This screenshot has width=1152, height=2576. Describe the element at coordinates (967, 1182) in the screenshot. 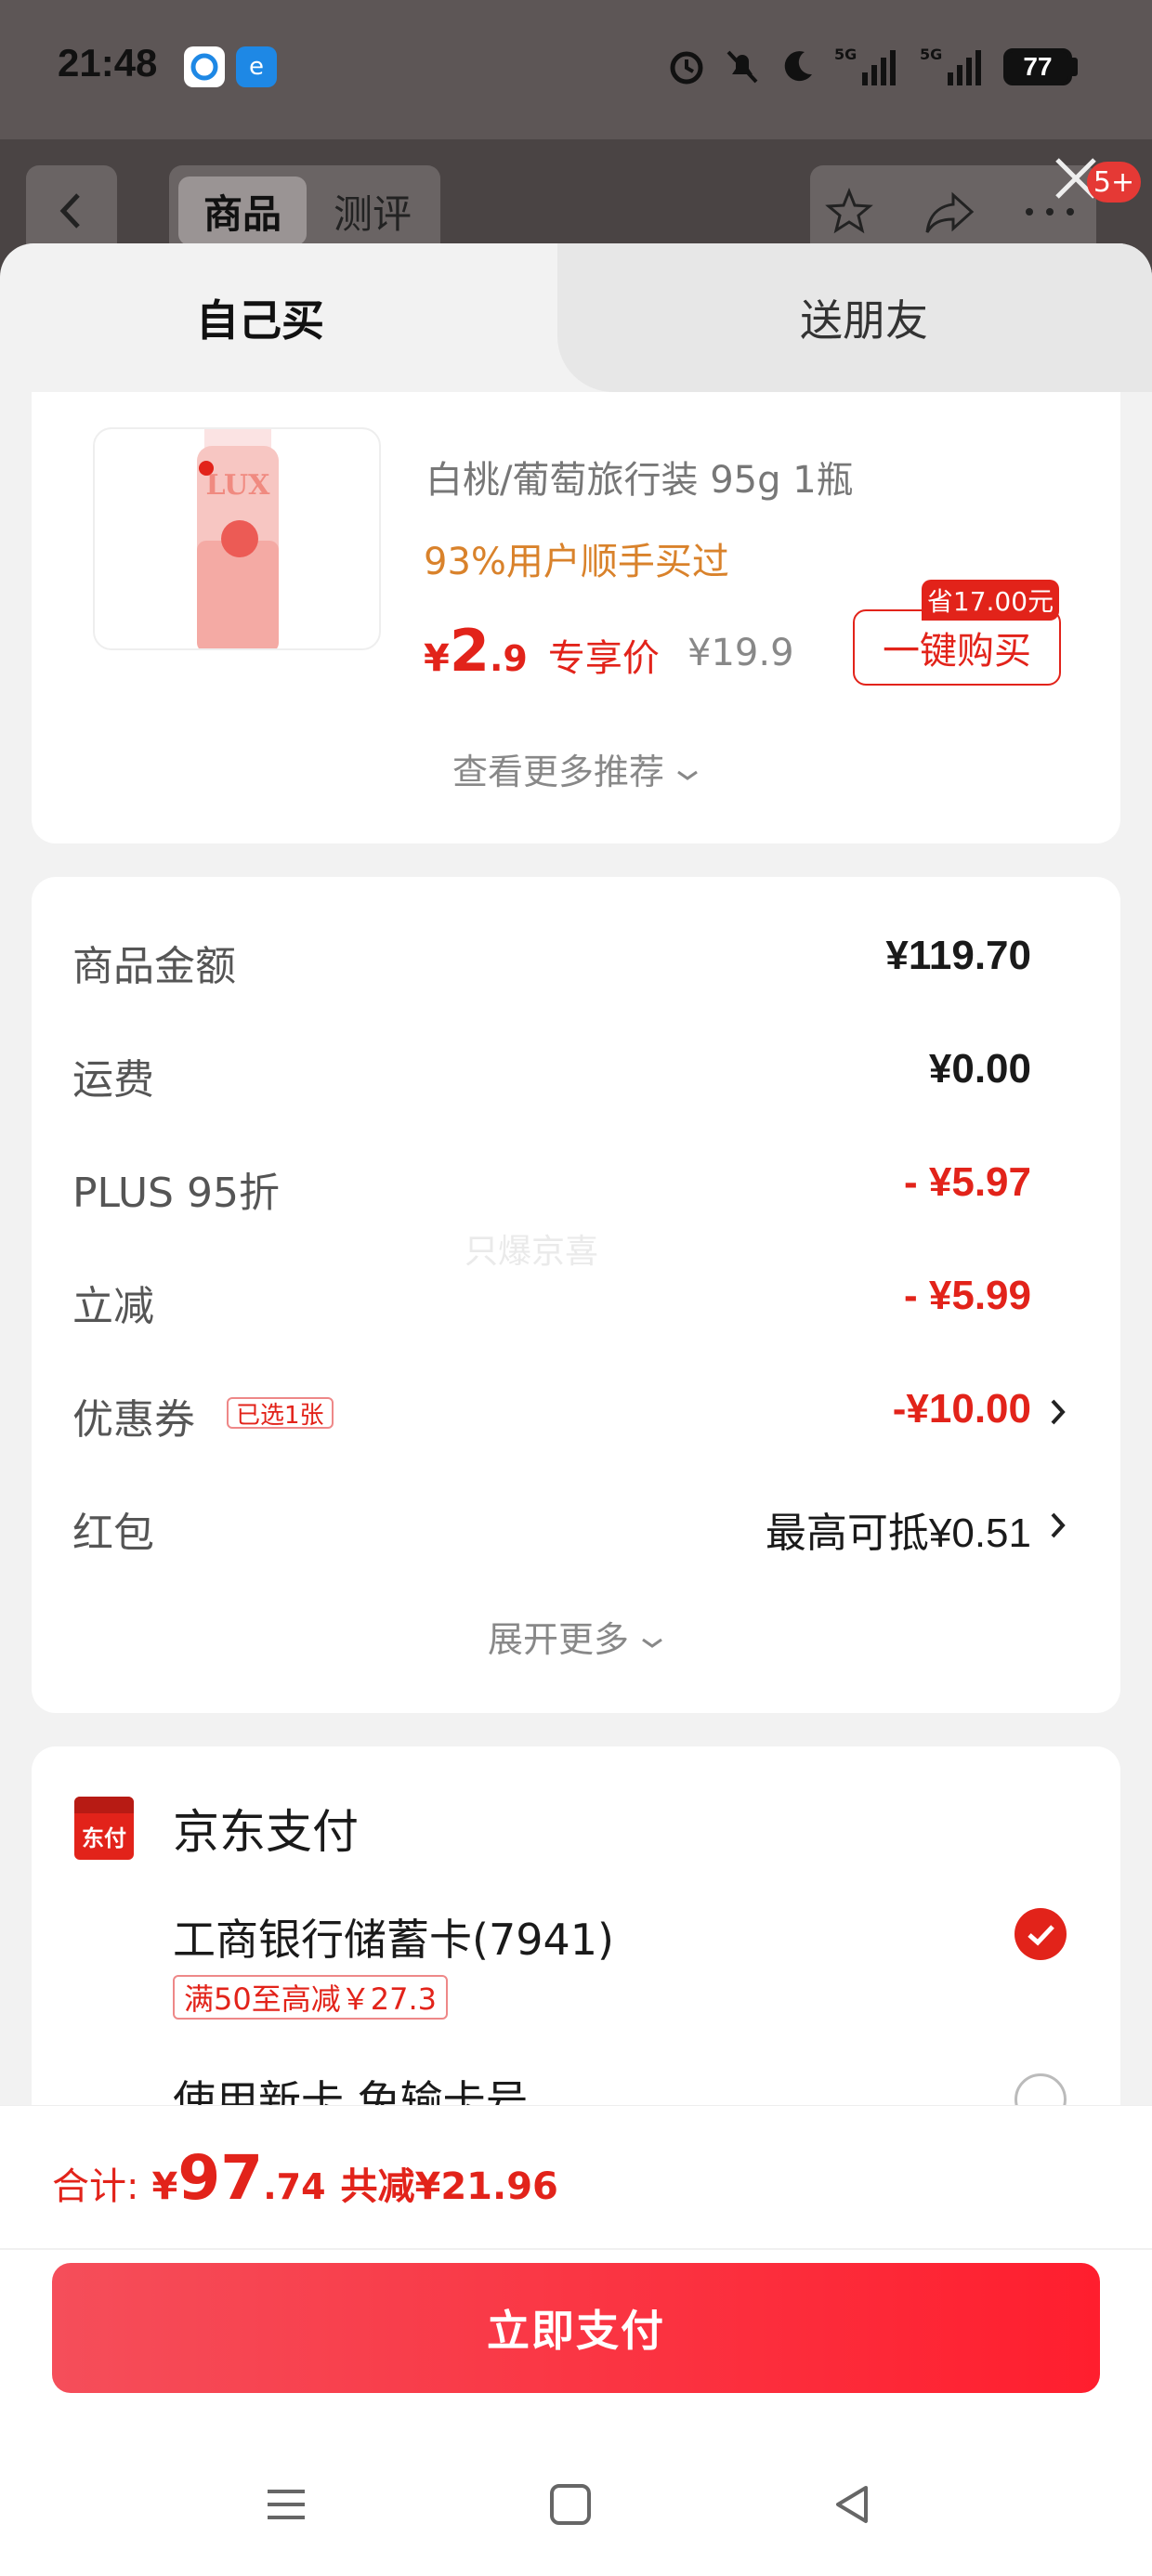

I see `plus-discount-value: - ¥5.97` at that location.